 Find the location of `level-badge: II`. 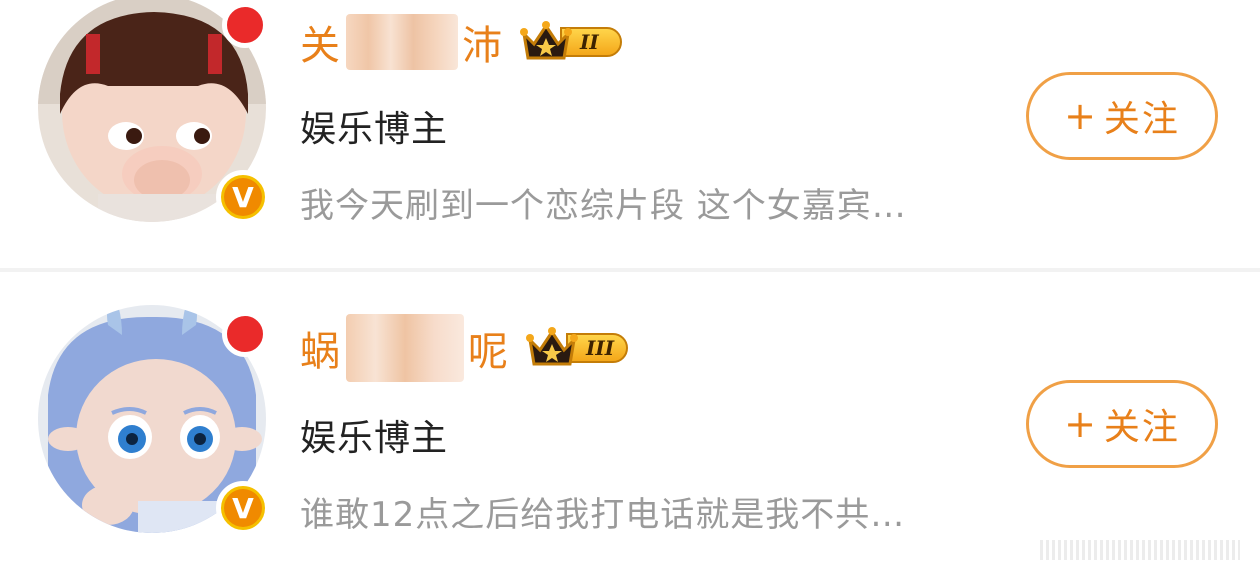

level-badge: II is located at coordinates (571, 42).